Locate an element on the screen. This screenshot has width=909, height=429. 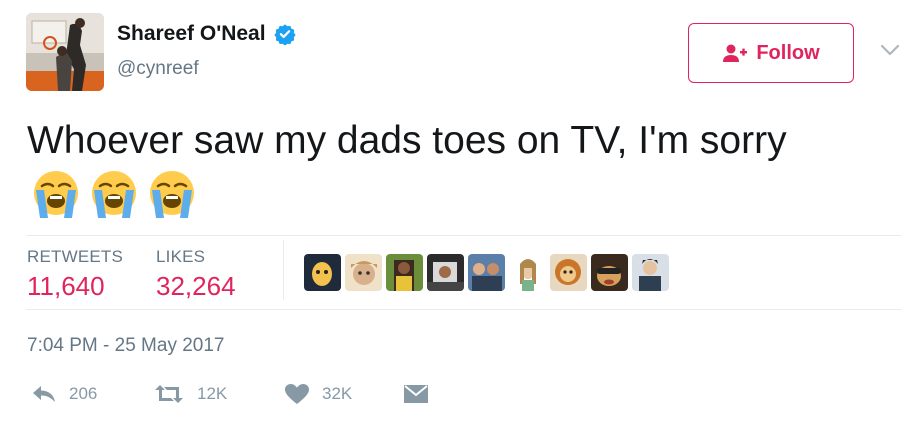
author-display-name: Shareef O'Neal is located at coordinates (191, 34).